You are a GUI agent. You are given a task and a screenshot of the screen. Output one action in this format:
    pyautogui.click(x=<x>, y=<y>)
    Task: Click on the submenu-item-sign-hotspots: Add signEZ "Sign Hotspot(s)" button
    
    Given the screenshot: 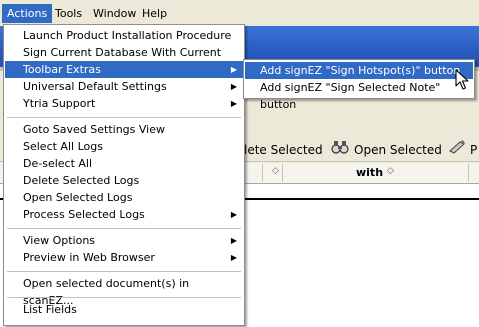 What is the action you would take?
    pyautogui.click(x=359, y=70)
    